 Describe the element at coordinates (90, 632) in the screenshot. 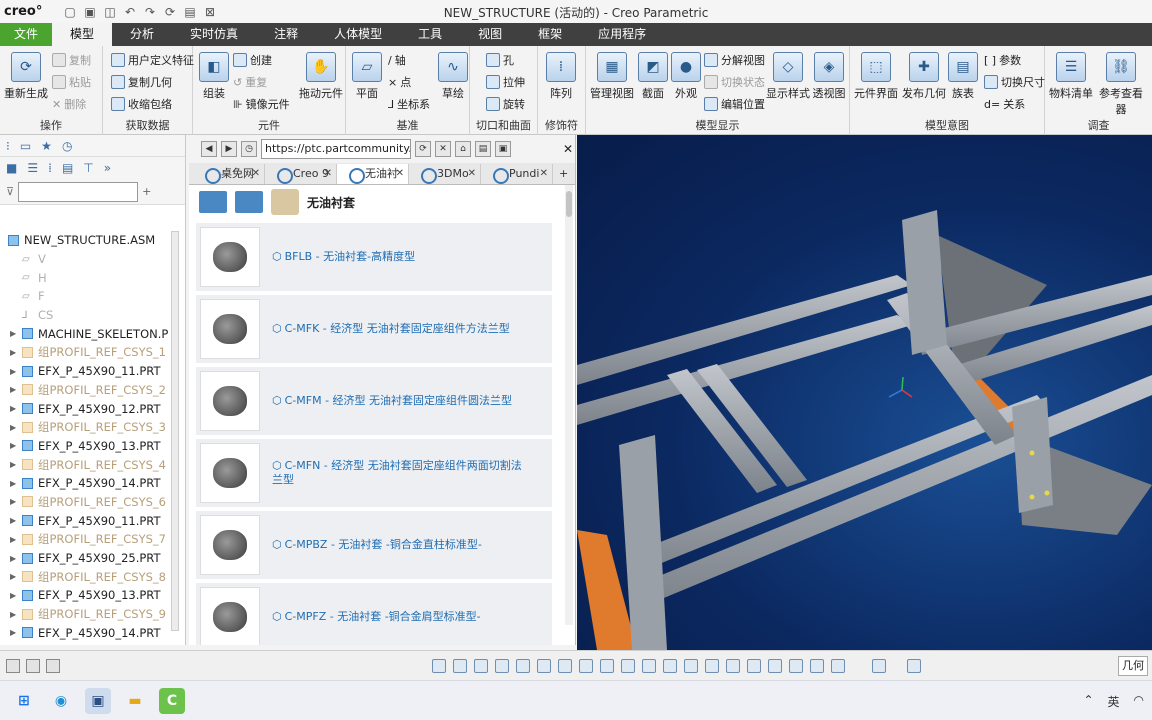

I see `tree-item: ▶ EFX_P_45X90_14.PRT` at that location.